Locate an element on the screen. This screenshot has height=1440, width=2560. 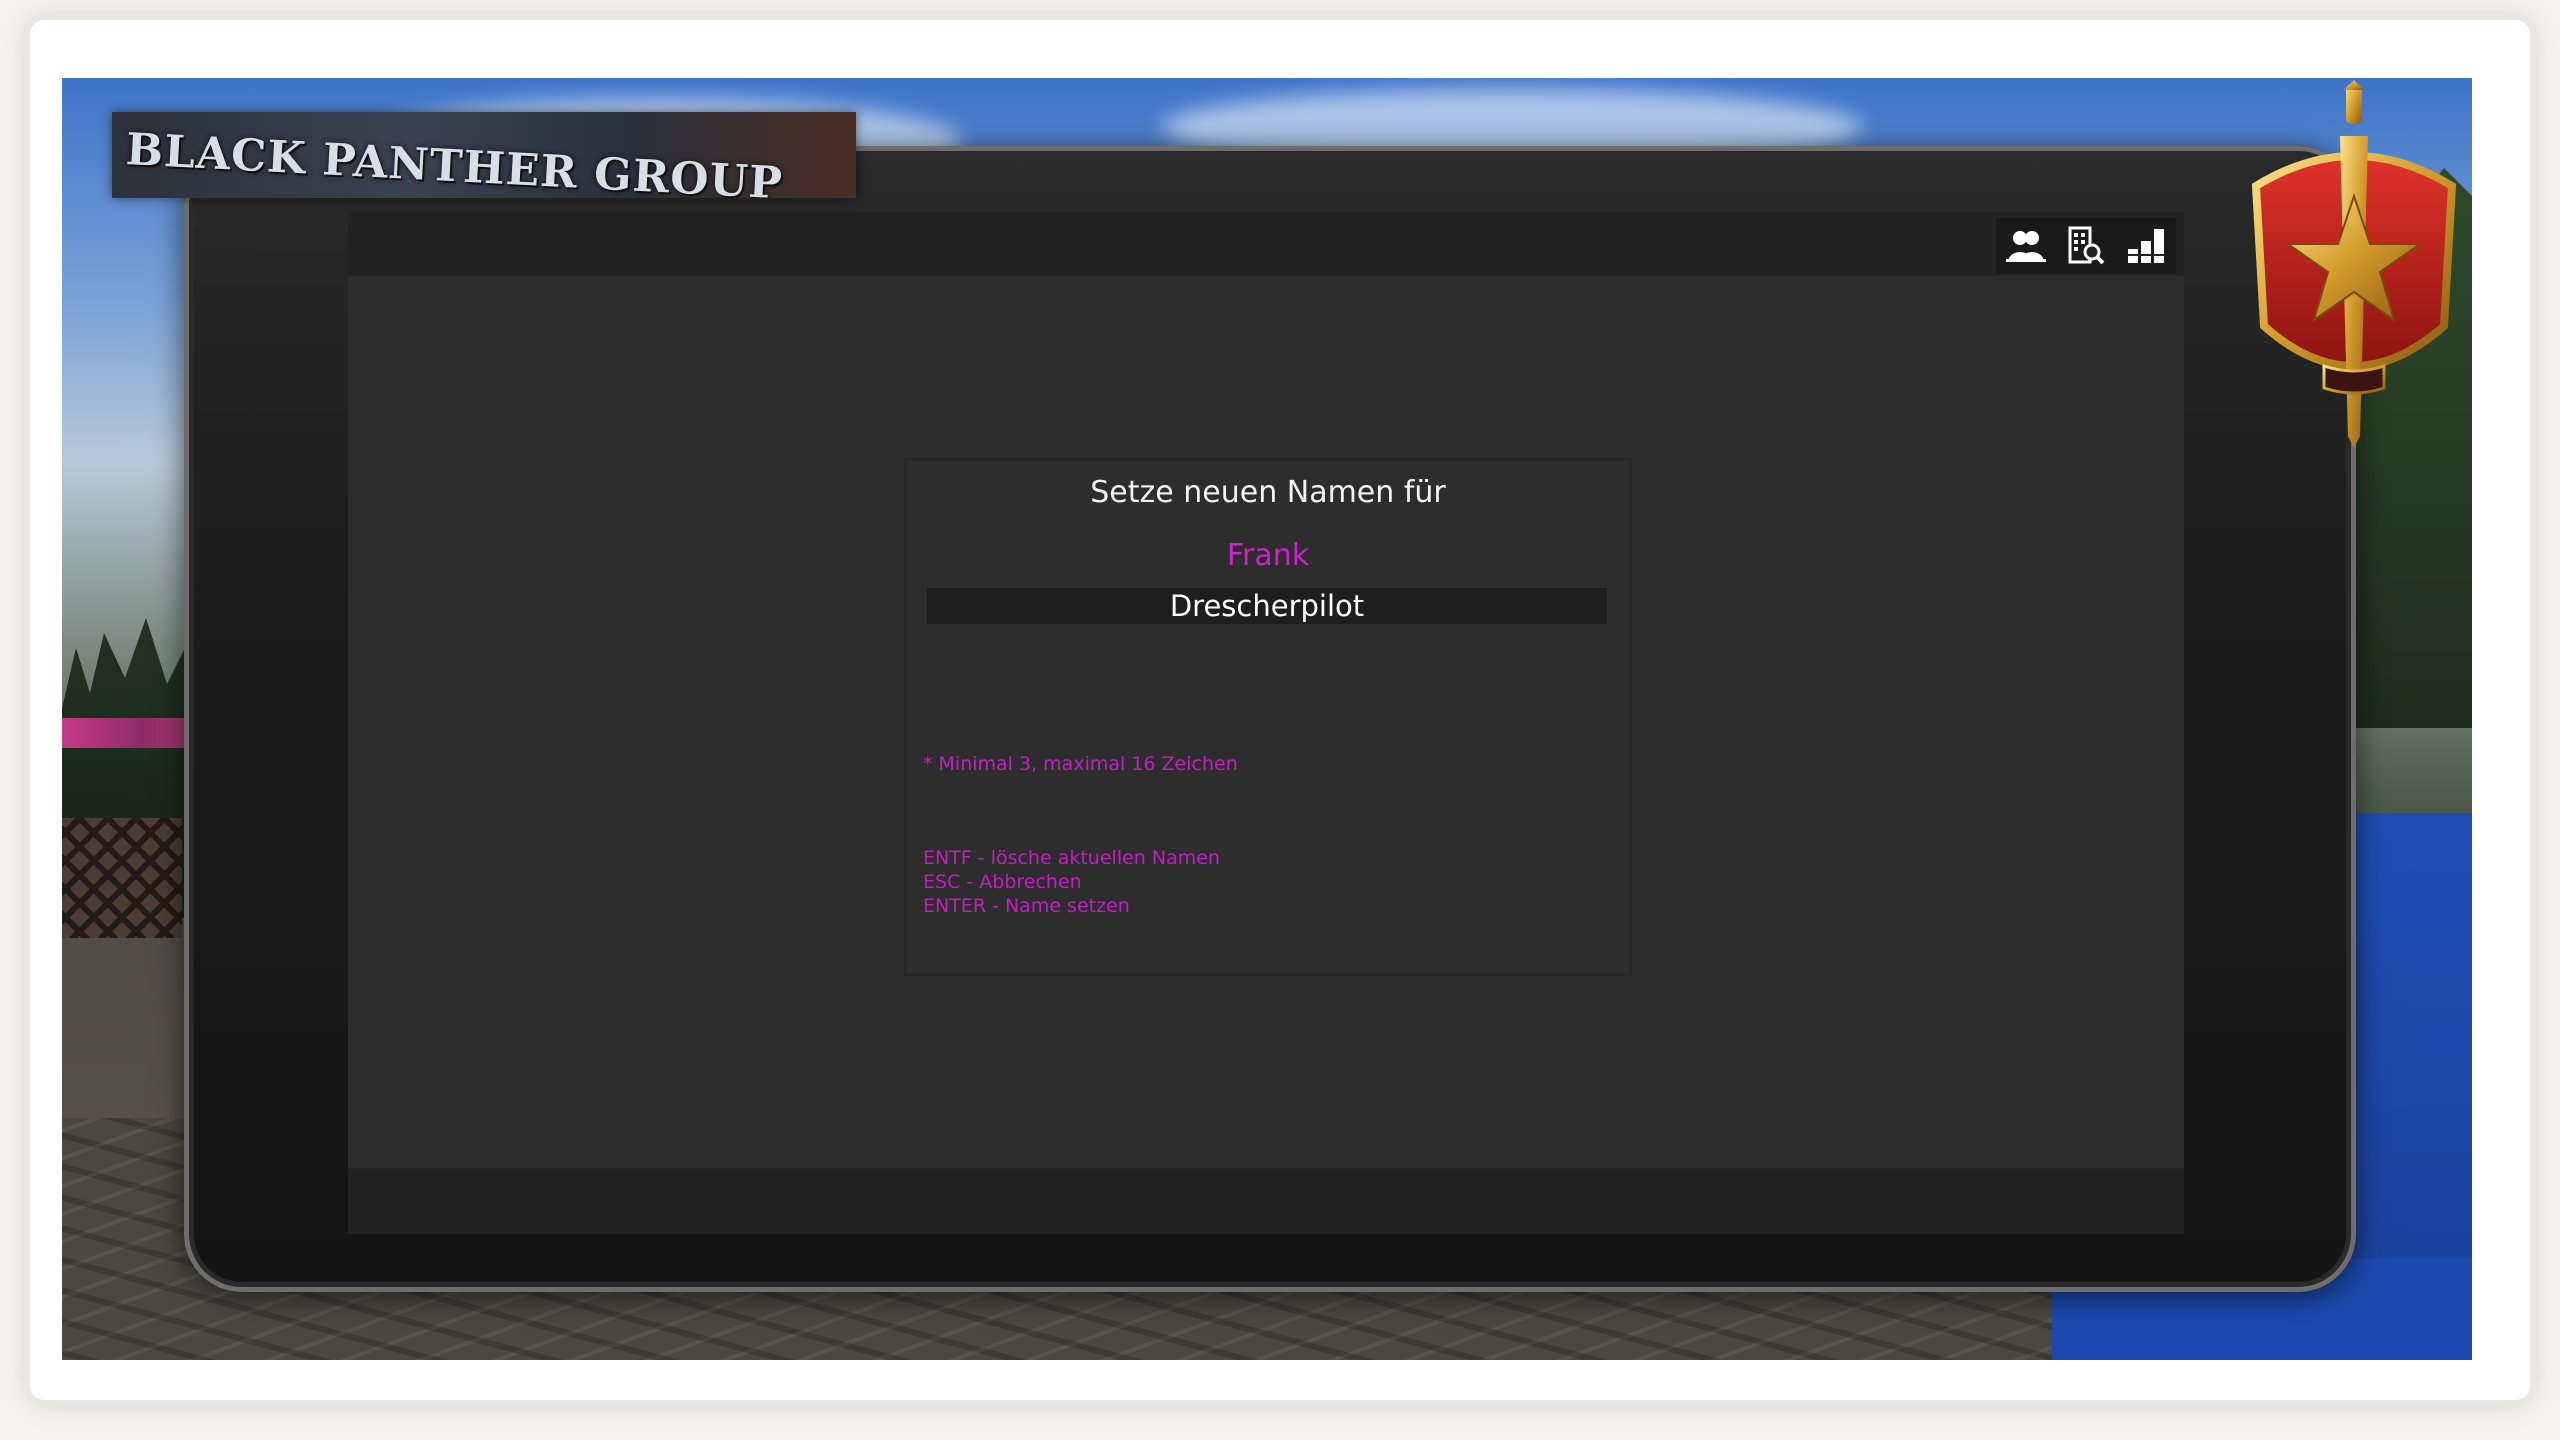
topbar-icon-group is located at coordinates (2086, 246).